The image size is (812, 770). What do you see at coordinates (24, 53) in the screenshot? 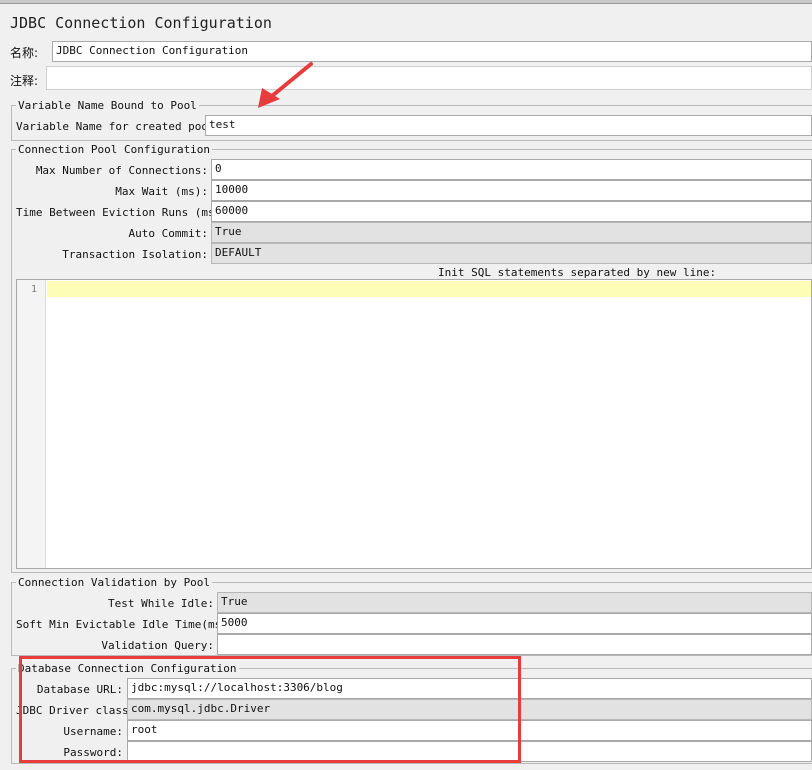
I see `name-label: 名称:` at bounding box center [24, 53].